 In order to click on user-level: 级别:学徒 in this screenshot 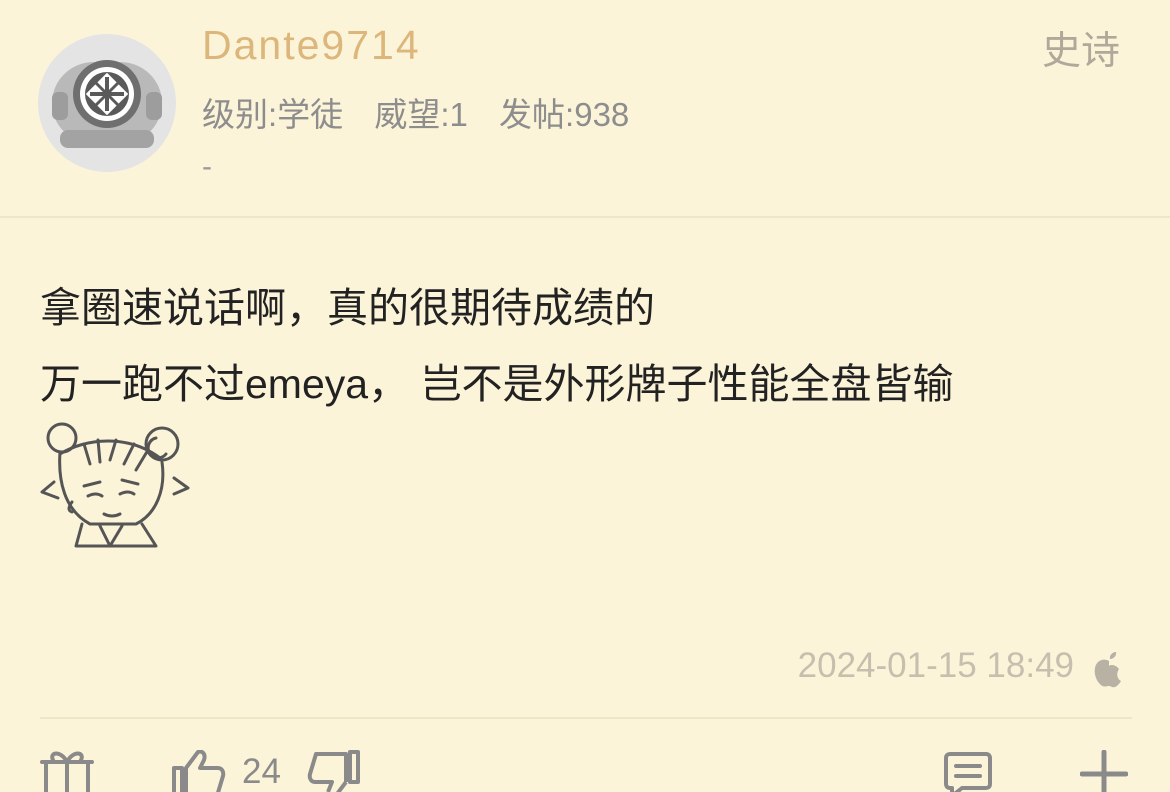, I will do `click(273, 114)`.